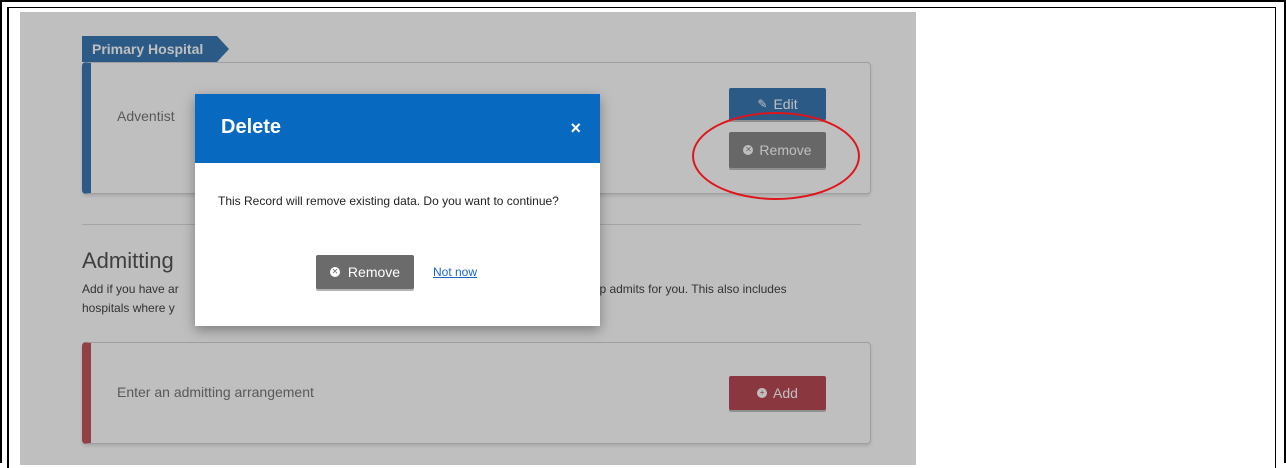 The height and width of the screenshot is (468, 1286). What do you see at coordinates (251, 127) in the screenshot?
I see `modal-title: Delete` at bounding box center [251, 127].